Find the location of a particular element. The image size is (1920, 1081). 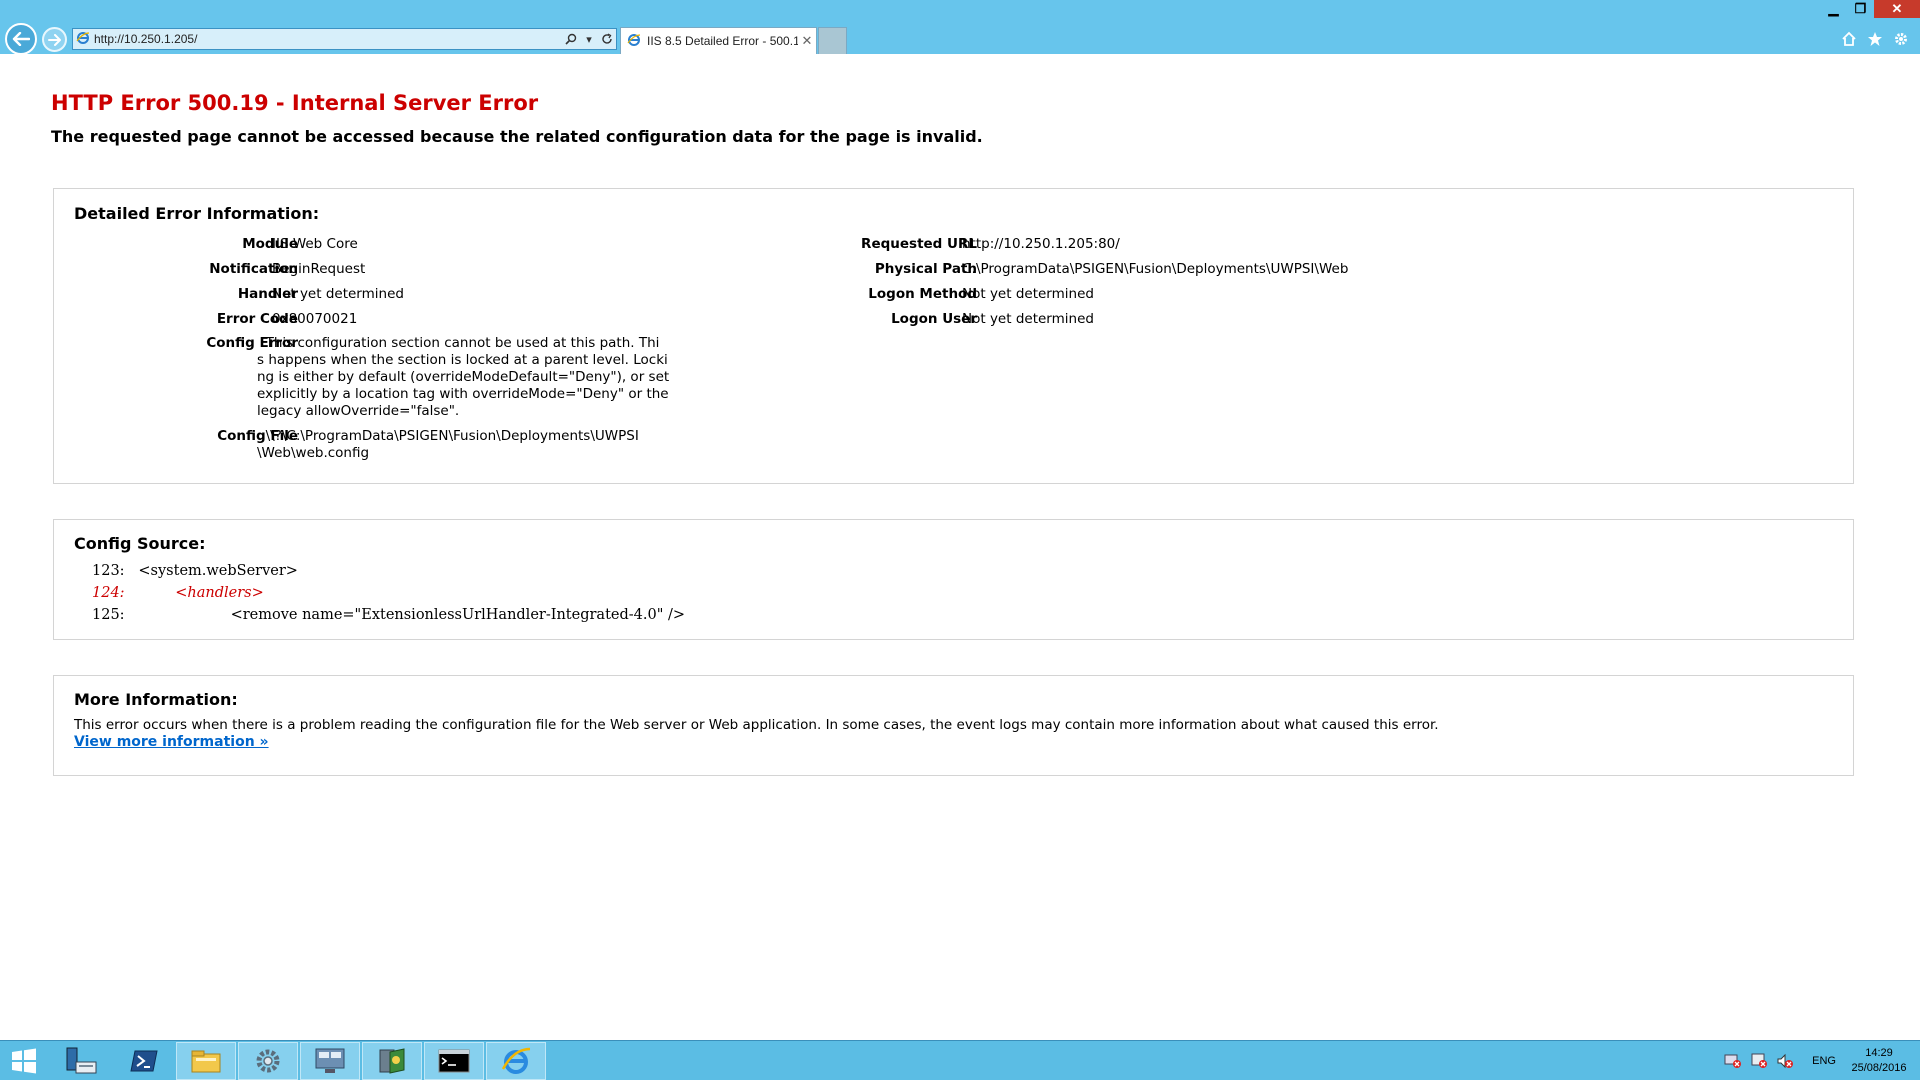

taskbar-iis-manager is located at coordinates (392, 1061).